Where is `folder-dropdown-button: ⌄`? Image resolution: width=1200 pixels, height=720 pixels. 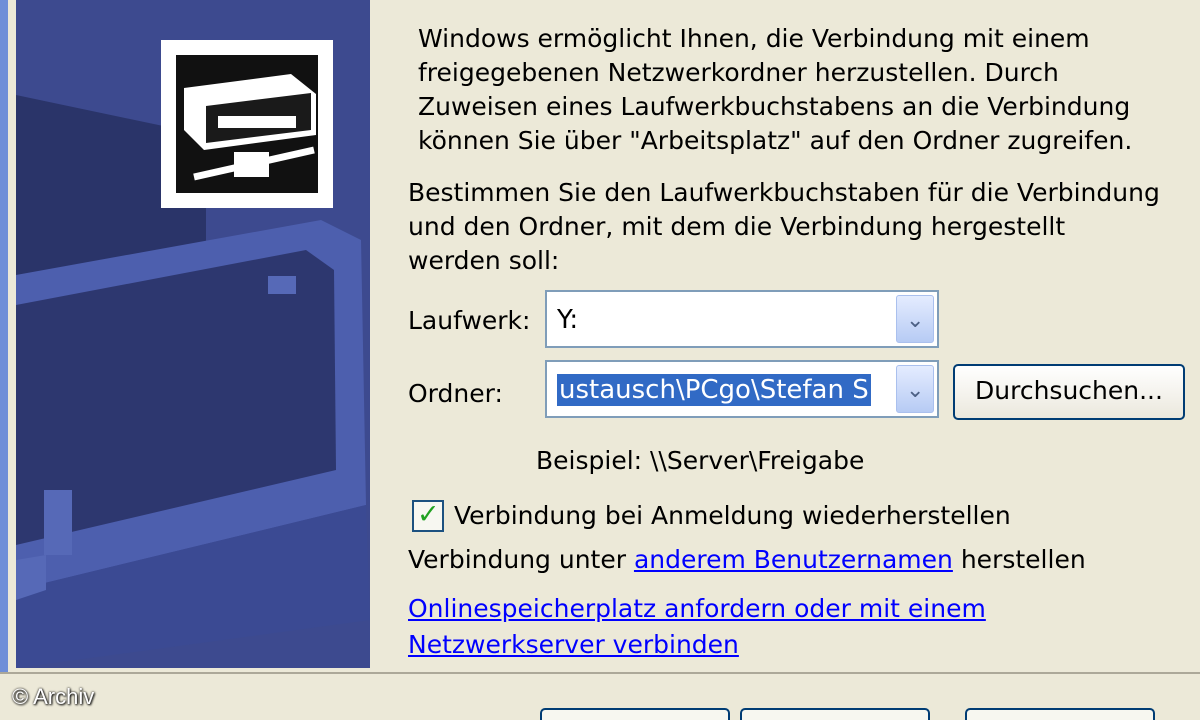
folder-dropdown-button: ⌄ is located at coordinates (915, 389).